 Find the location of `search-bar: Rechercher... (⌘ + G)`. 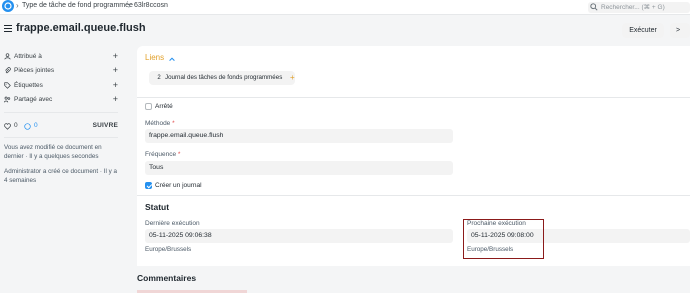

search-bar: Rechercher... (⌘ + G) is located at coordinates (639, 7).